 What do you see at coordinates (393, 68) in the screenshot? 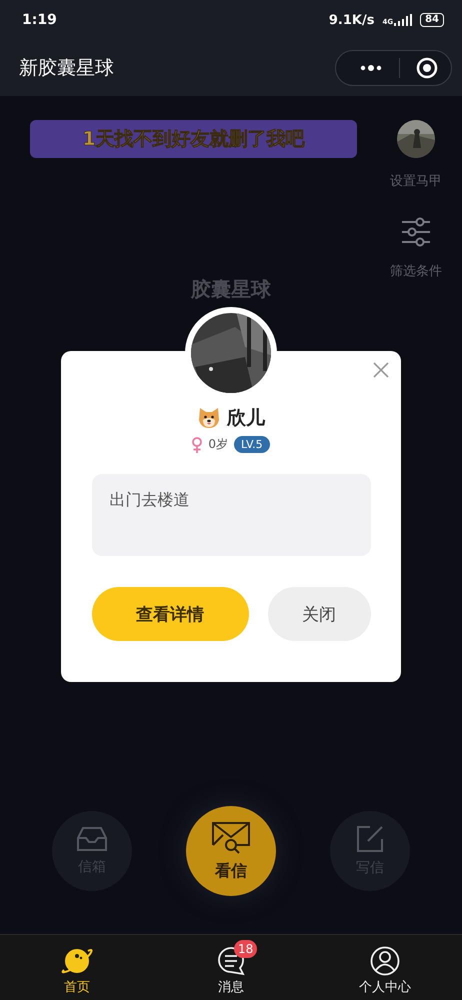
I see `capsule-menu` at bounding box center [393, 68].